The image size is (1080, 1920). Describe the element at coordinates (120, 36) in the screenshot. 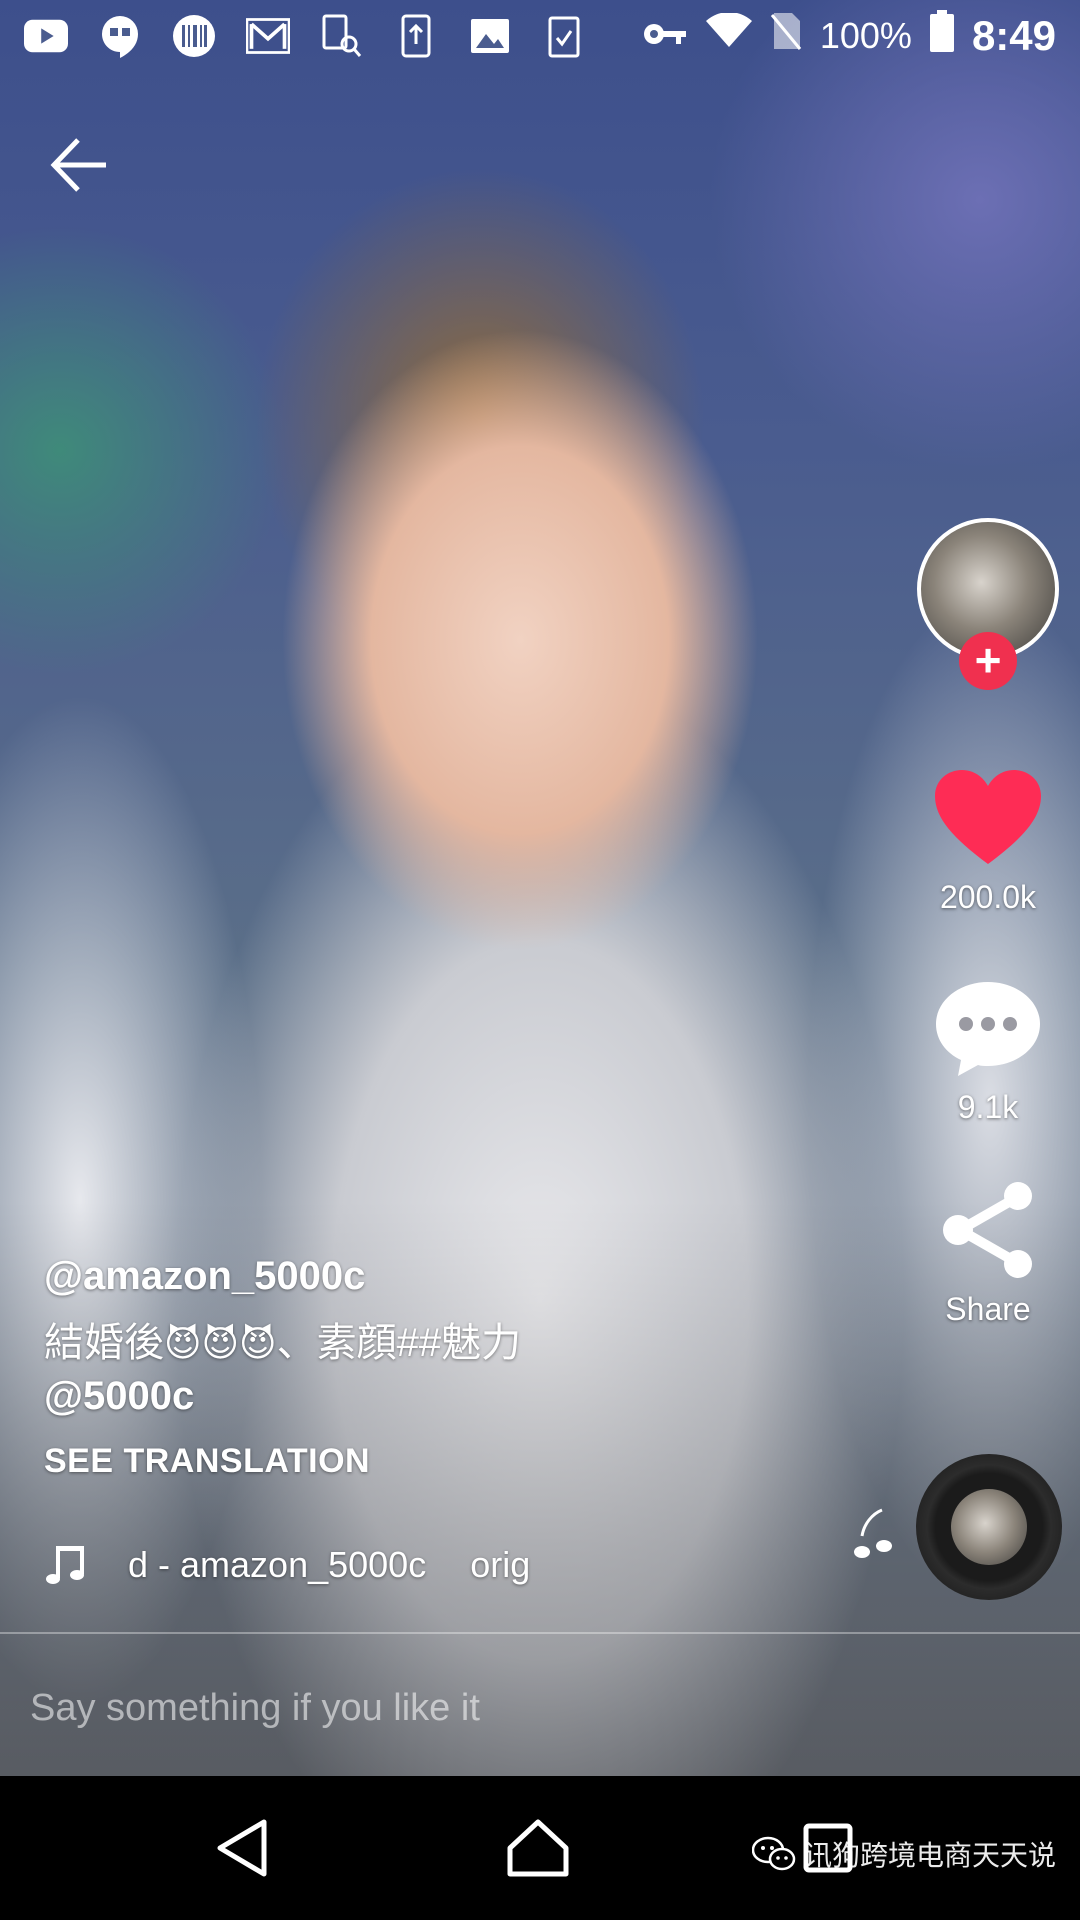

I see `hangouts-icon` at that location.